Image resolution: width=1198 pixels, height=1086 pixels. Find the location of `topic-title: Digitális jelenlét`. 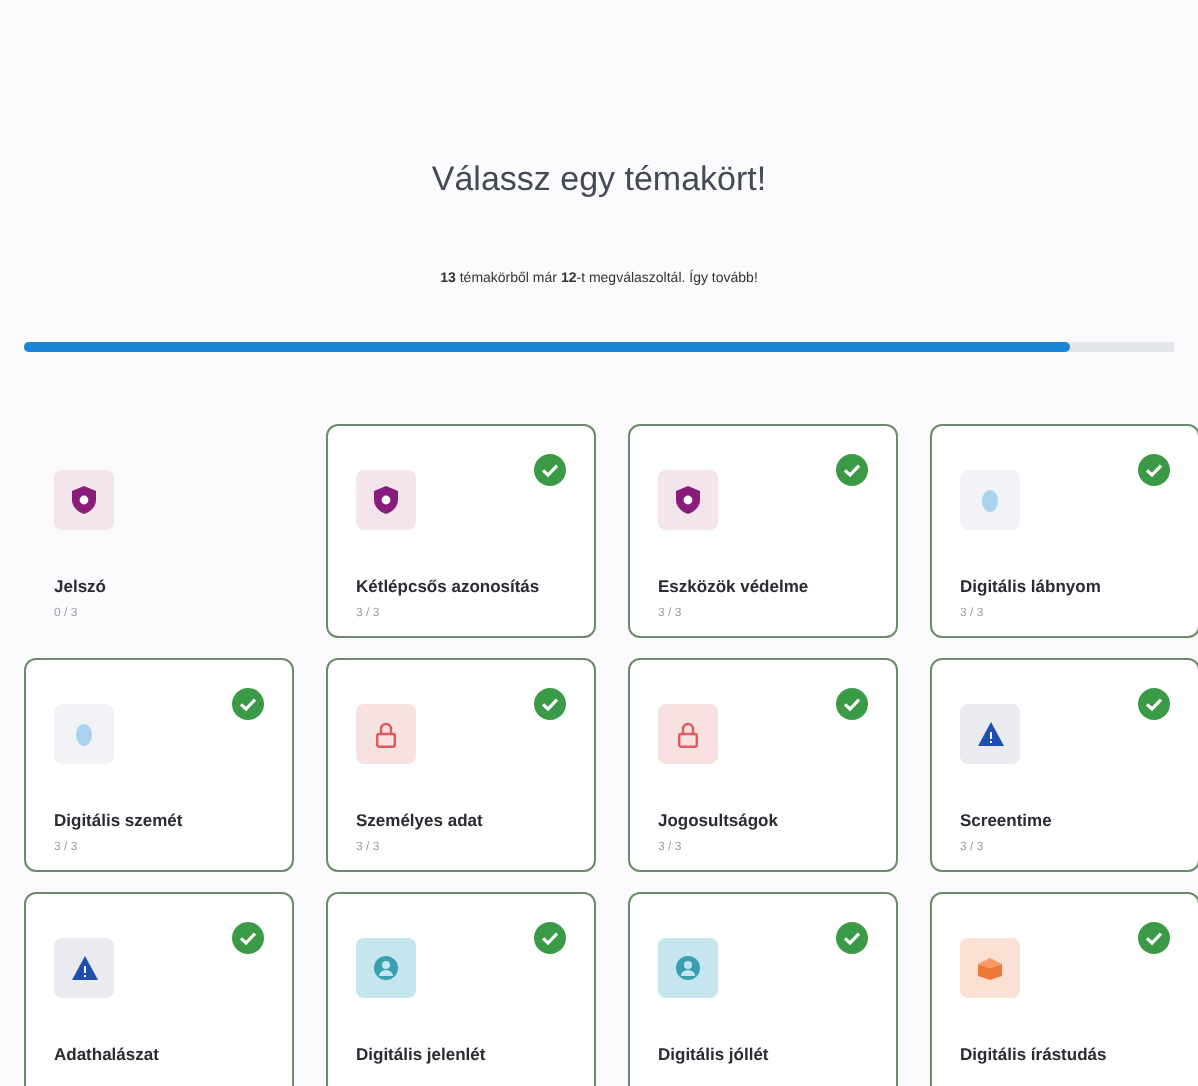

topic-title: Digitális jelenlét is located at coordinates (422, 1055).